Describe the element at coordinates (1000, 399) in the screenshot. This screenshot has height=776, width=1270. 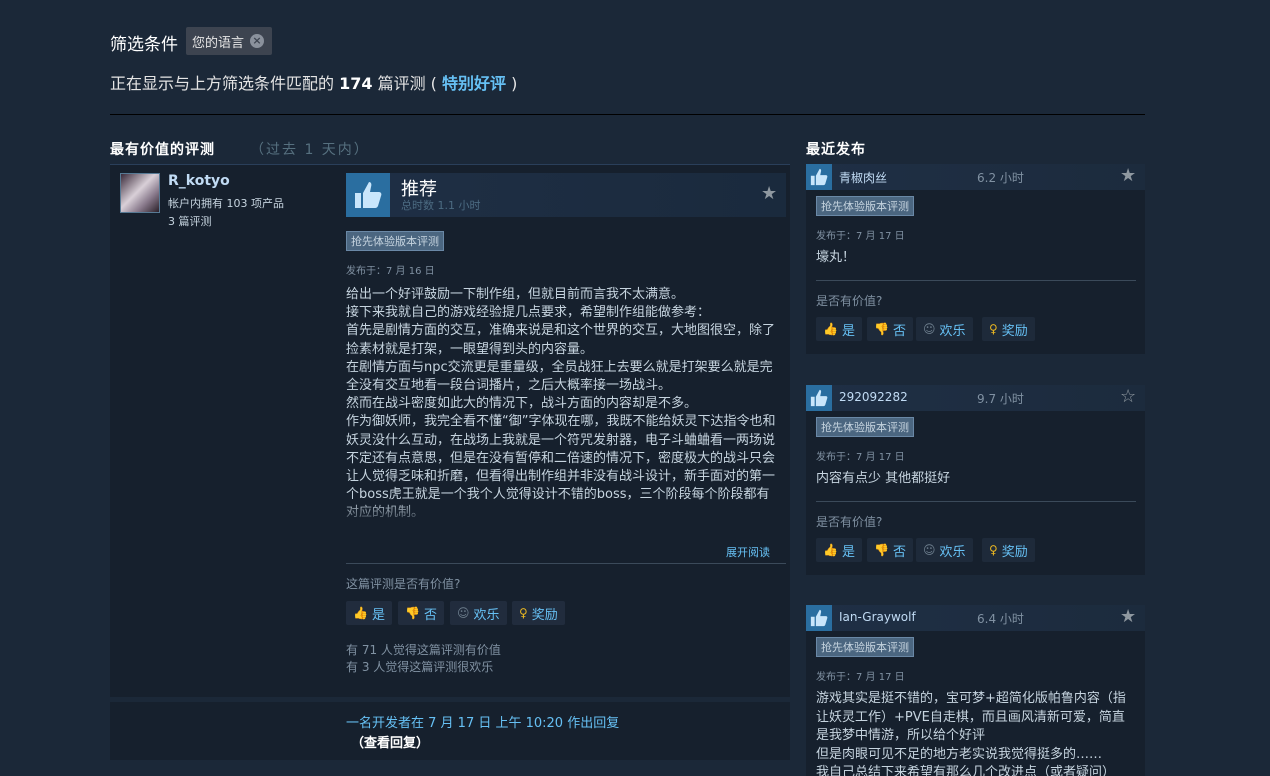
I see `recent-playtime: 9.7 小时` at that location.